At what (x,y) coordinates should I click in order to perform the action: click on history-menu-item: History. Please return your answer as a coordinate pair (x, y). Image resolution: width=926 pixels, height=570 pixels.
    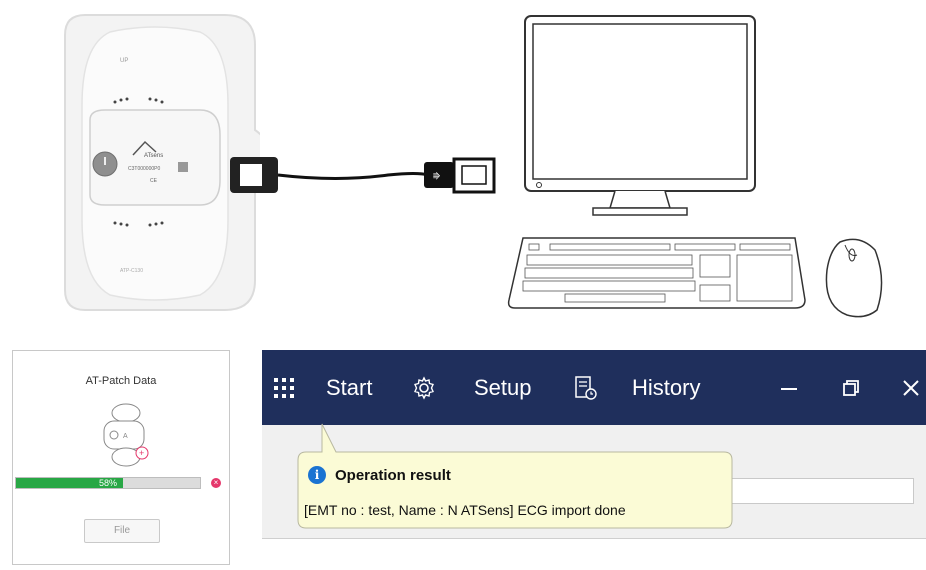
    Looking at the image, I should click on (666, 387).